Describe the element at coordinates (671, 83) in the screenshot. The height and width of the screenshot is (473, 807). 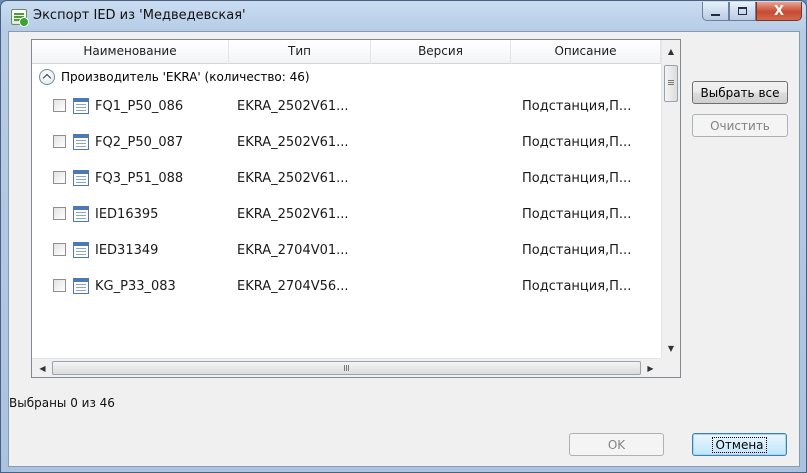
I see `vertical-scroll-thumb` at that location.